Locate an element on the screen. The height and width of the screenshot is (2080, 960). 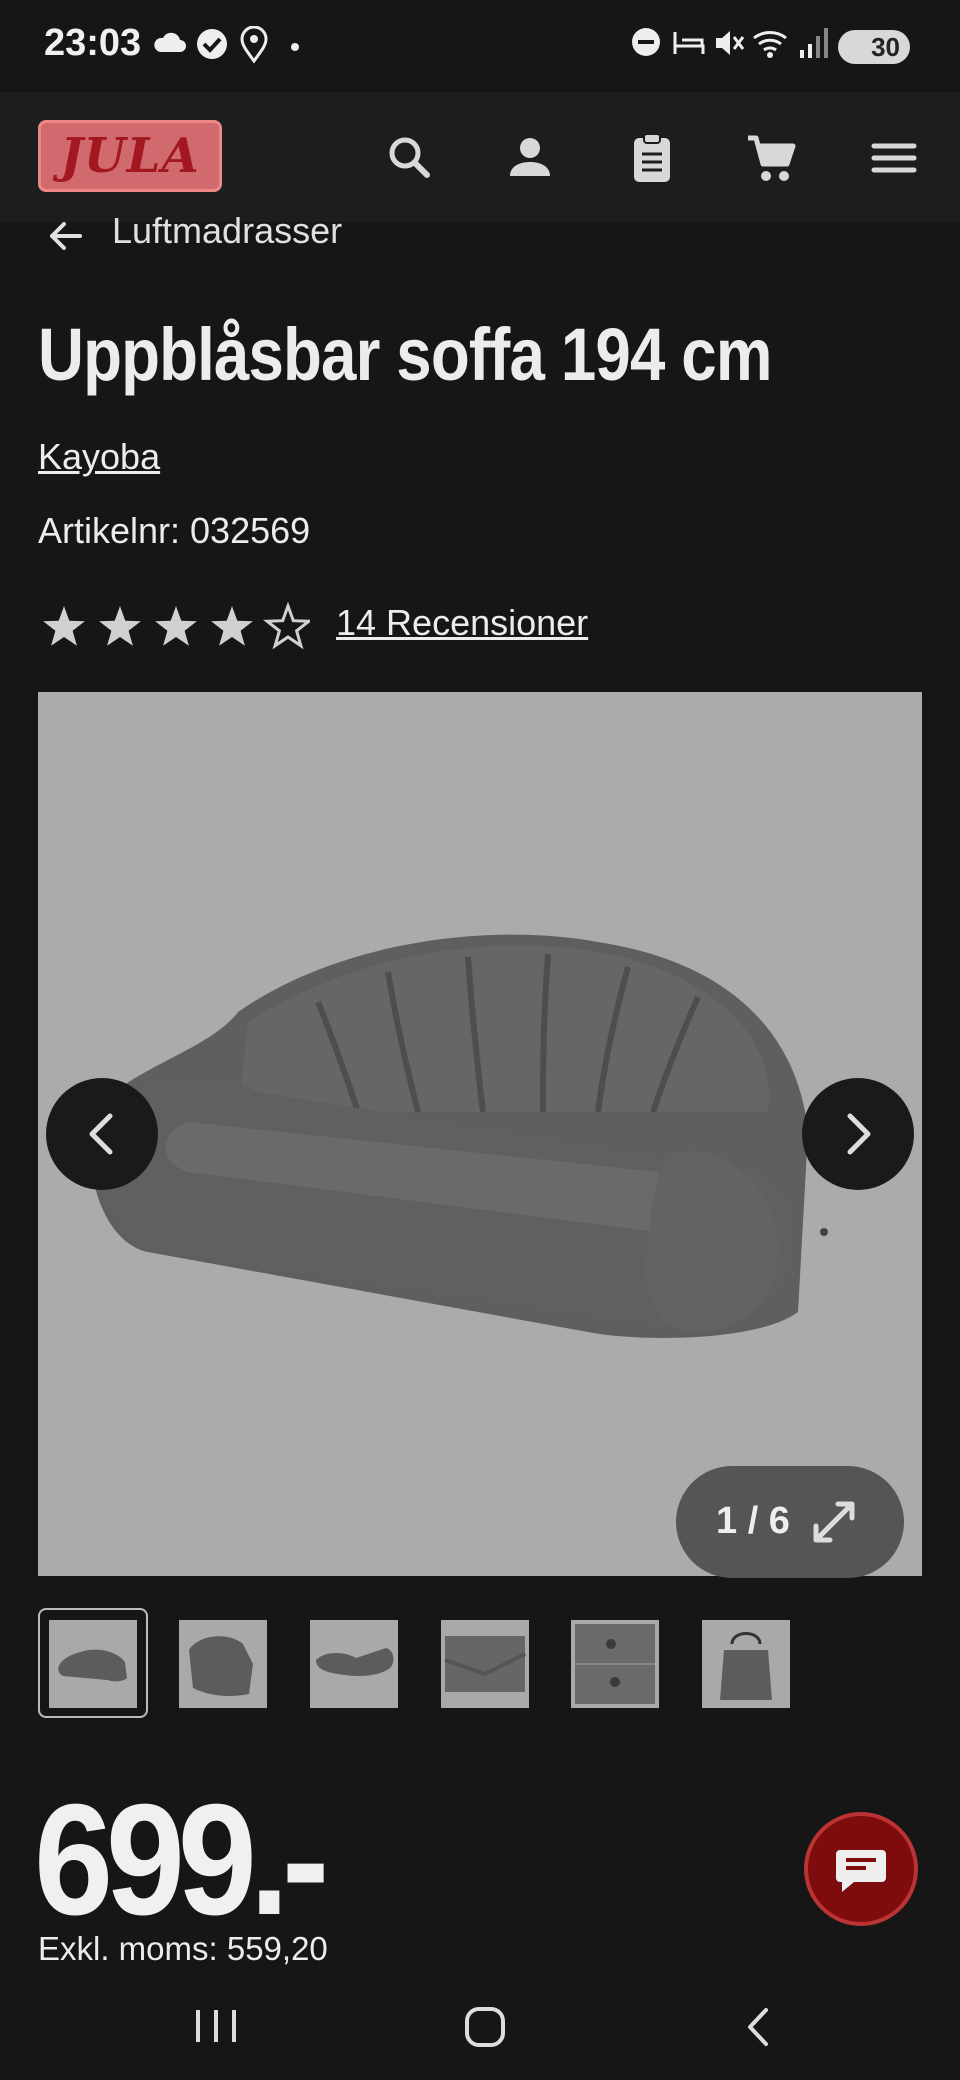
image-counter: 1 / 6 is located at coordinates (790, 1522).